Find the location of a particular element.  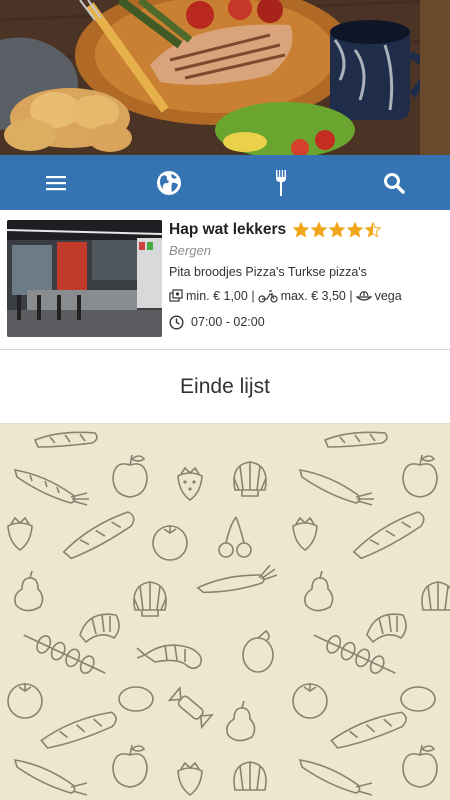

baguette-doodle is located at coordinates (65, 439).